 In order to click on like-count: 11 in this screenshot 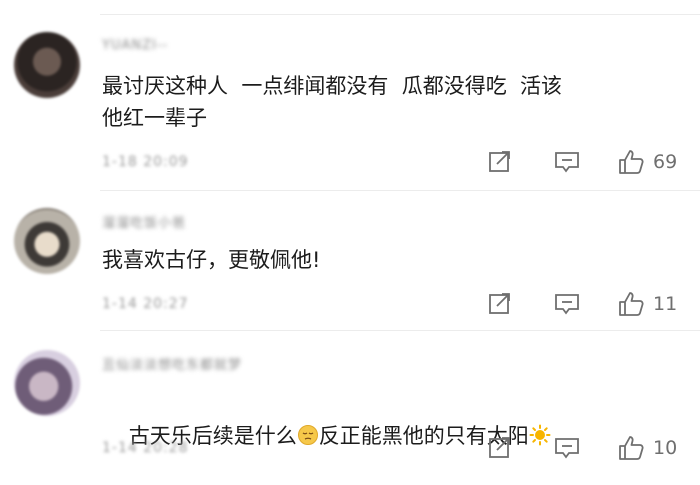, I will do `click(665, 304)`.